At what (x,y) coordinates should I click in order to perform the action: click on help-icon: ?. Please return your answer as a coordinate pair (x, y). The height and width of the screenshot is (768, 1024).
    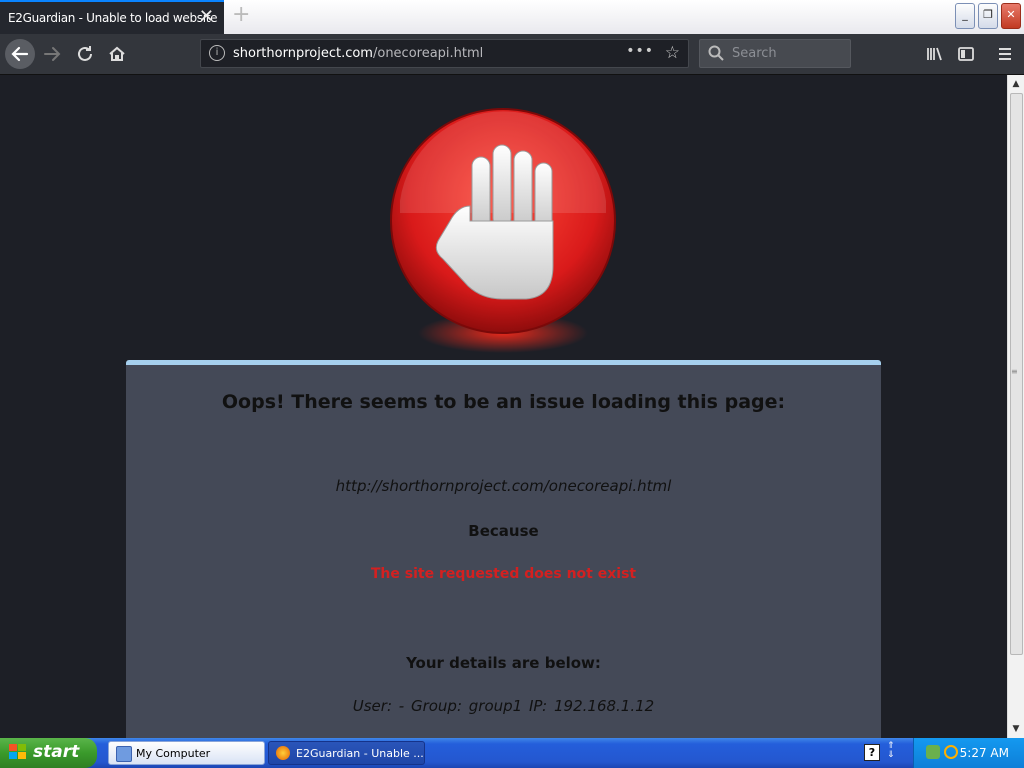
    Looking at the image, I should click on (872, 752).